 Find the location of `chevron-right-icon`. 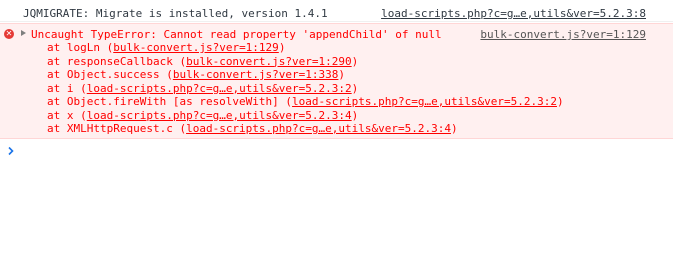

chevron-right-icon is located at coordinates (11, 151).